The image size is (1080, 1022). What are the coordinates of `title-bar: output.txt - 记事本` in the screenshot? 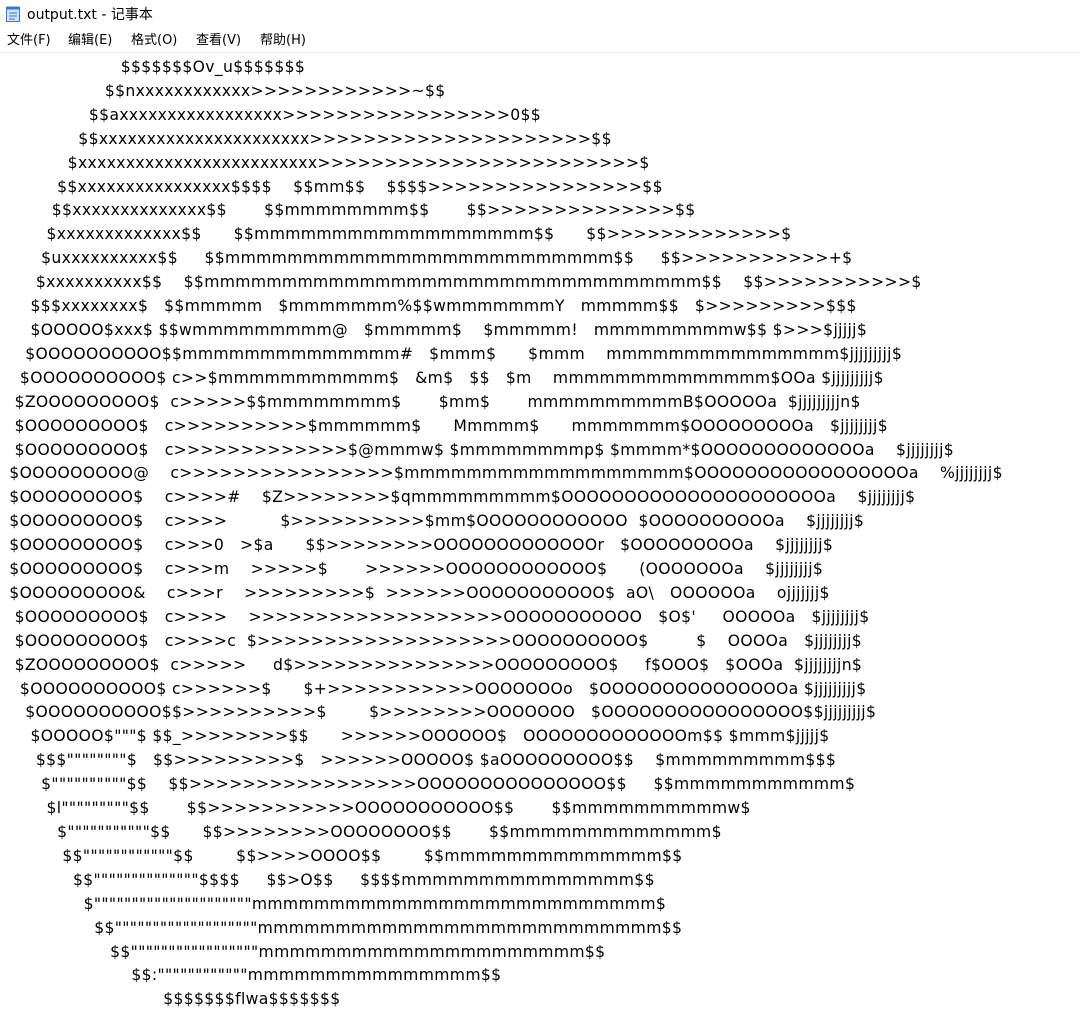 It's located at (540, 15).